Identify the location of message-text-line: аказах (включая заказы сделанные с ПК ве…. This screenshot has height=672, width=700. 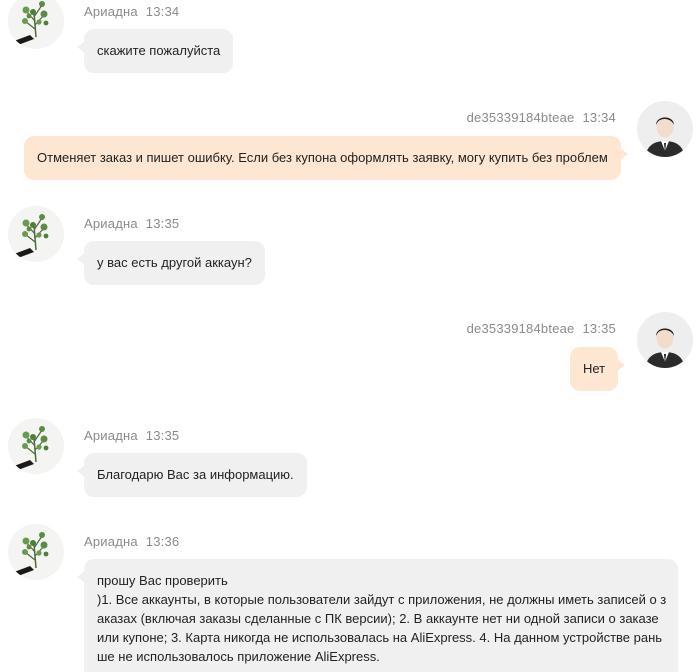
(378, 618).